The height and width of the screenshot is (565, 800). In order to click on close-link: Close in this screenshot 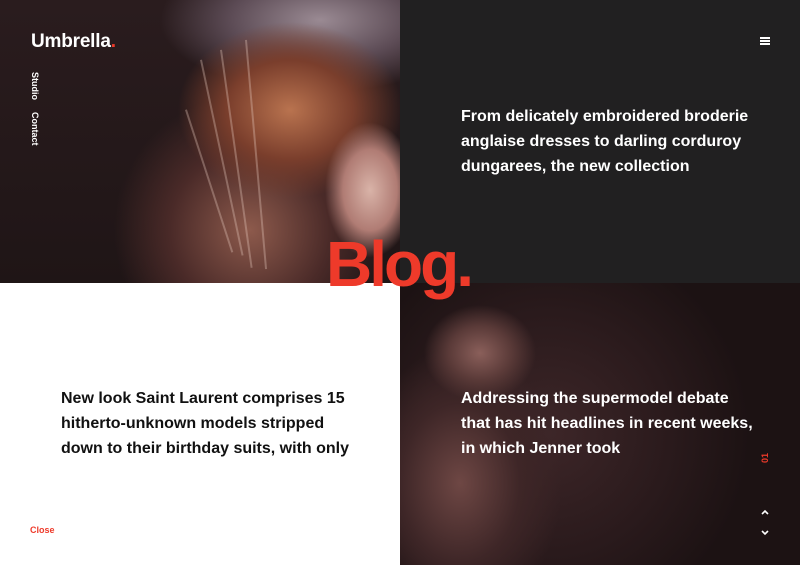, I will do `click(42, 530)`.